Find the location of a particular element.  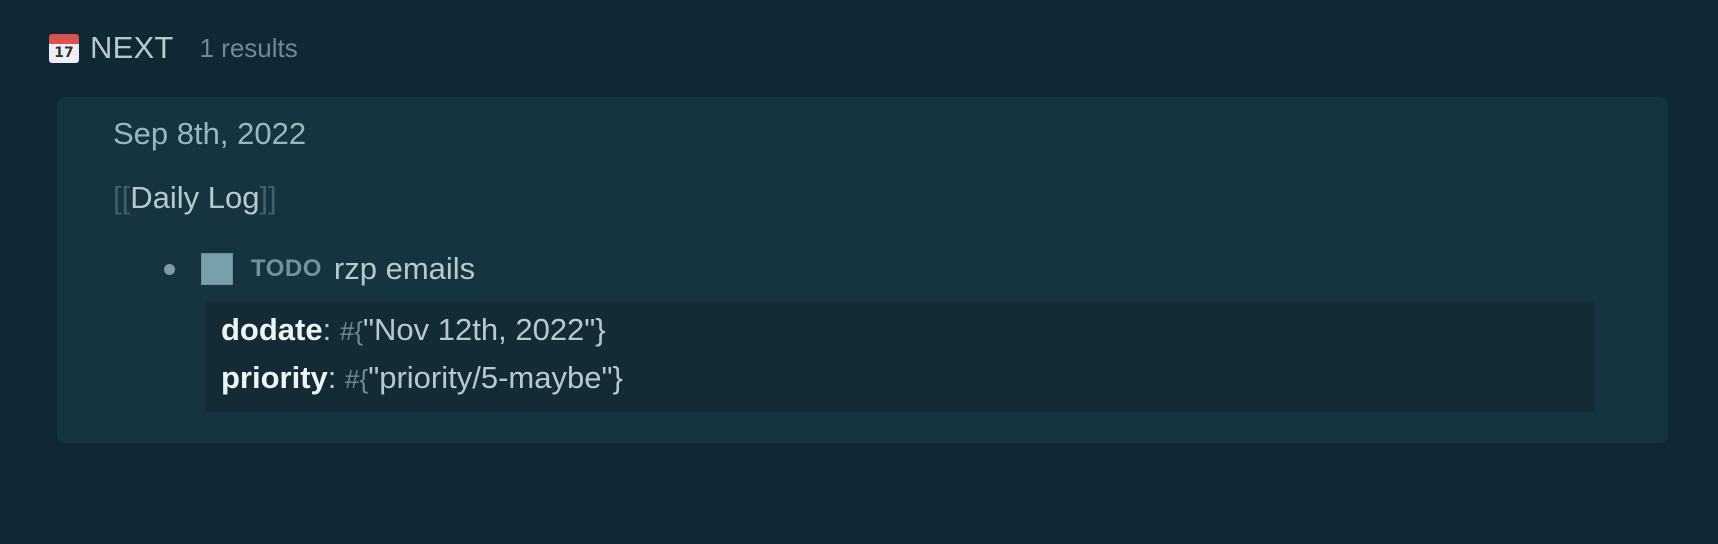

page-reference-daily-log: [[Daily Log]] is located at coordinates (195, 198).